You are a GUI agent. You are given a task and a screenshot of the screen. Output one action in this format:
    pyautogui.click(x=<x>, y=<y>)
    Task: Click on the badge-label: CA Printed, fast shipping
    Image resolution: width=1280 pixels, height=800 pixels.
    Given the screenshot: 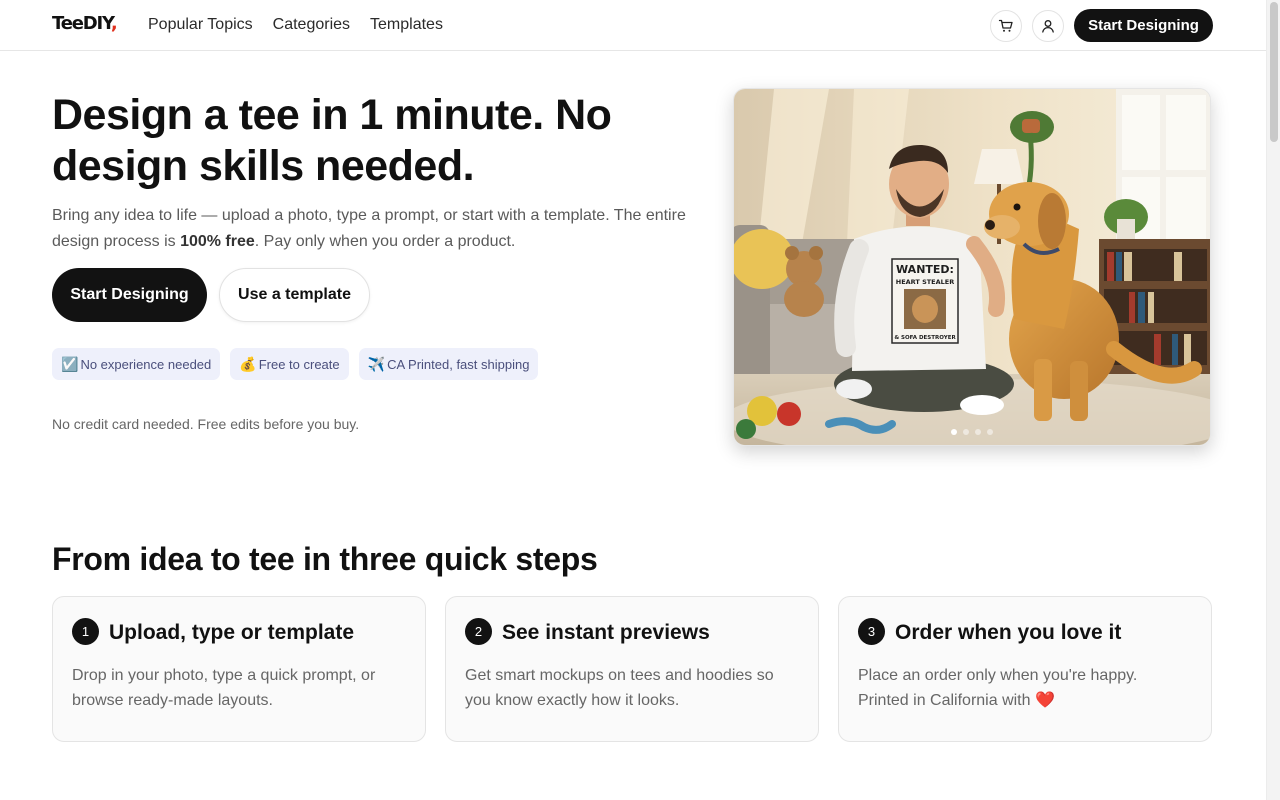 What is the action you would take?
    pyautogui.click(x=458, y=364)
    